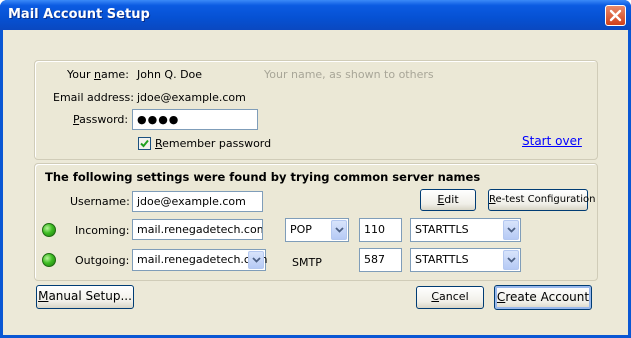 The image size is (631, 338). Describe the element at coordinates (197, 229) in the screenshot. I see `incoming-server-field: mail.renegadetech.com` at that location.